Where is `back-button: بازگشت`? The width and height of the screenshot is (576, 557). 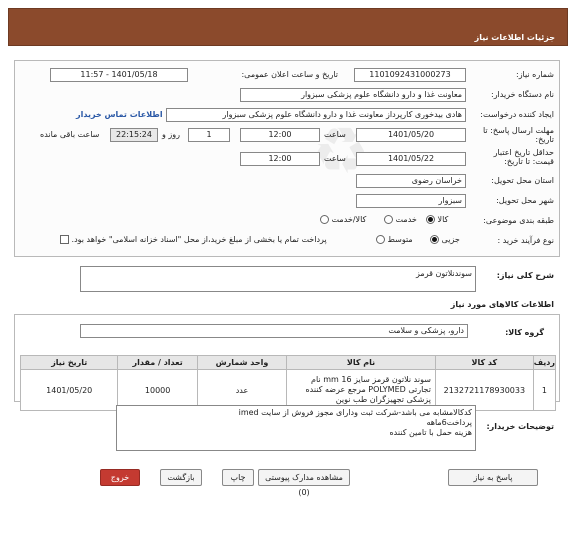
back-button: بازگشت is located at coordinates (181, 477).